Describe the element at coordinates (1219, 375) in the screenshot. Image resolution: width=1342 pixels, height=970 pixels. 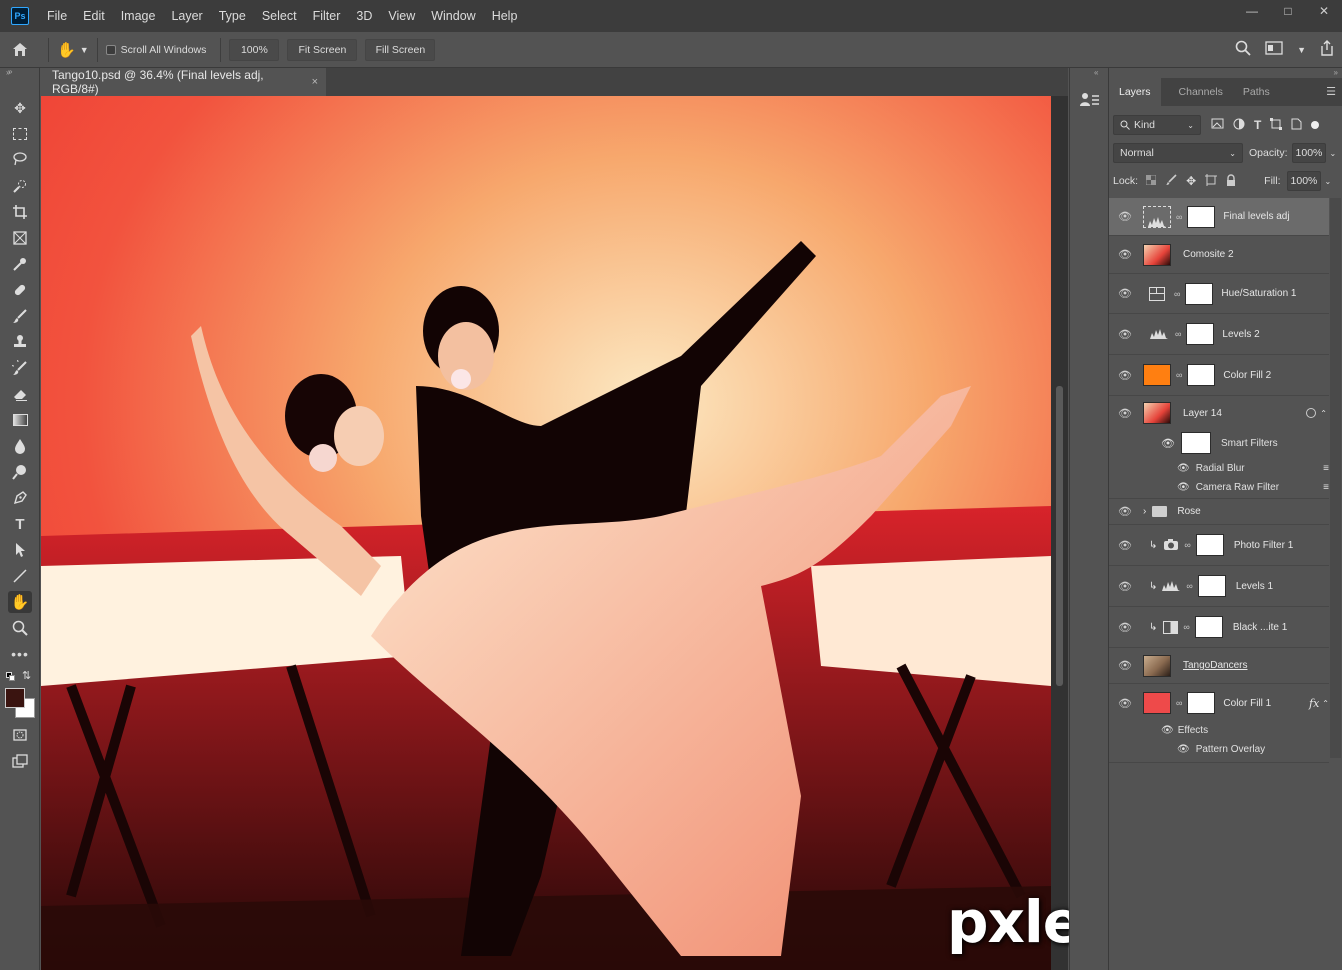
I see `layer-color-fill-2: 👁 ∞ Color Fill 2` at that location.